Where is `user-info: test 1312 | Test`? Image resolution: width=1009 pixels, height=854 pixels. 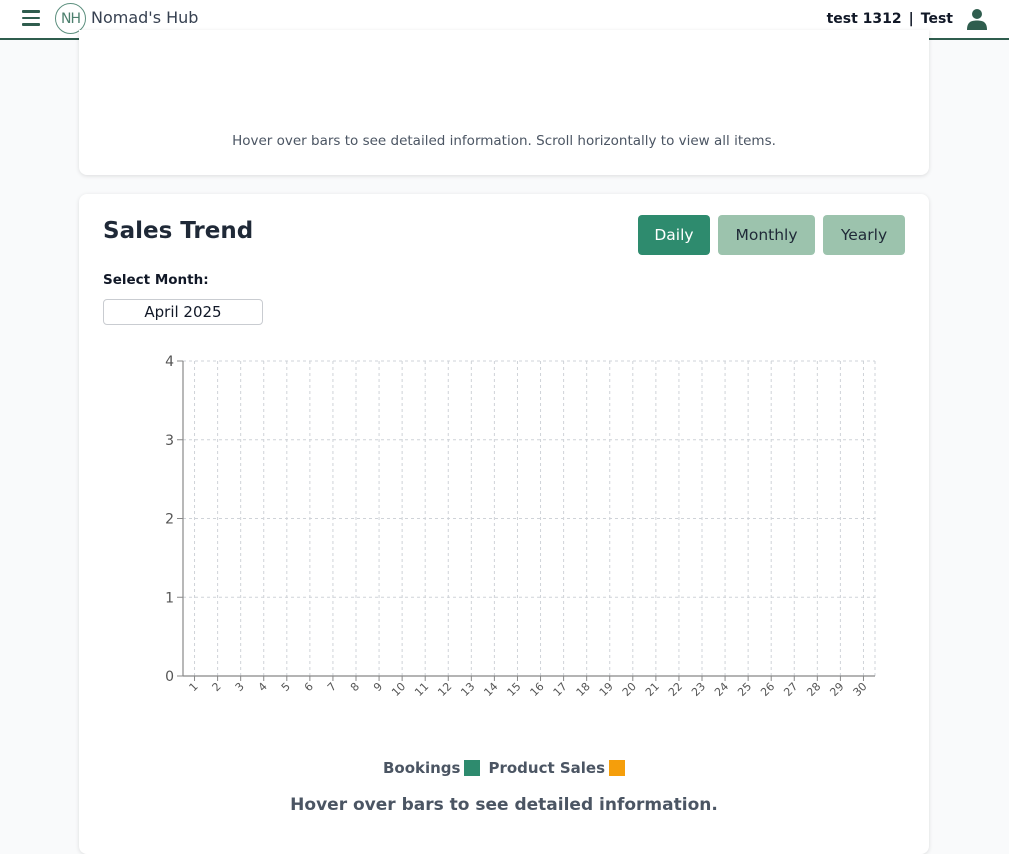 user-info: test 1312 | Test is located at coordinates (890, 19).